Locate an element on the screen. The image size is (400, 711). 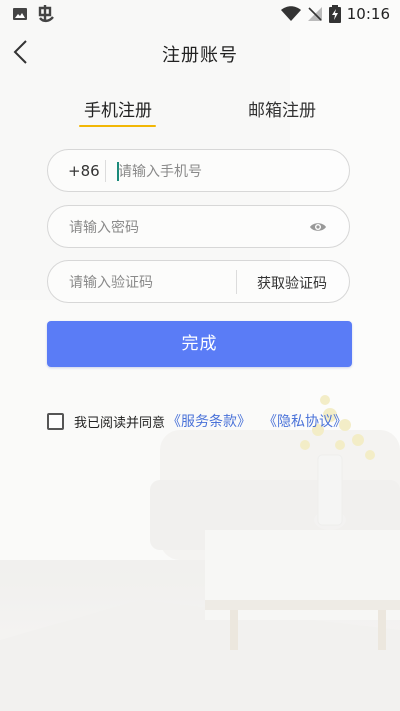
password-field is located at coordinates (198, 226).